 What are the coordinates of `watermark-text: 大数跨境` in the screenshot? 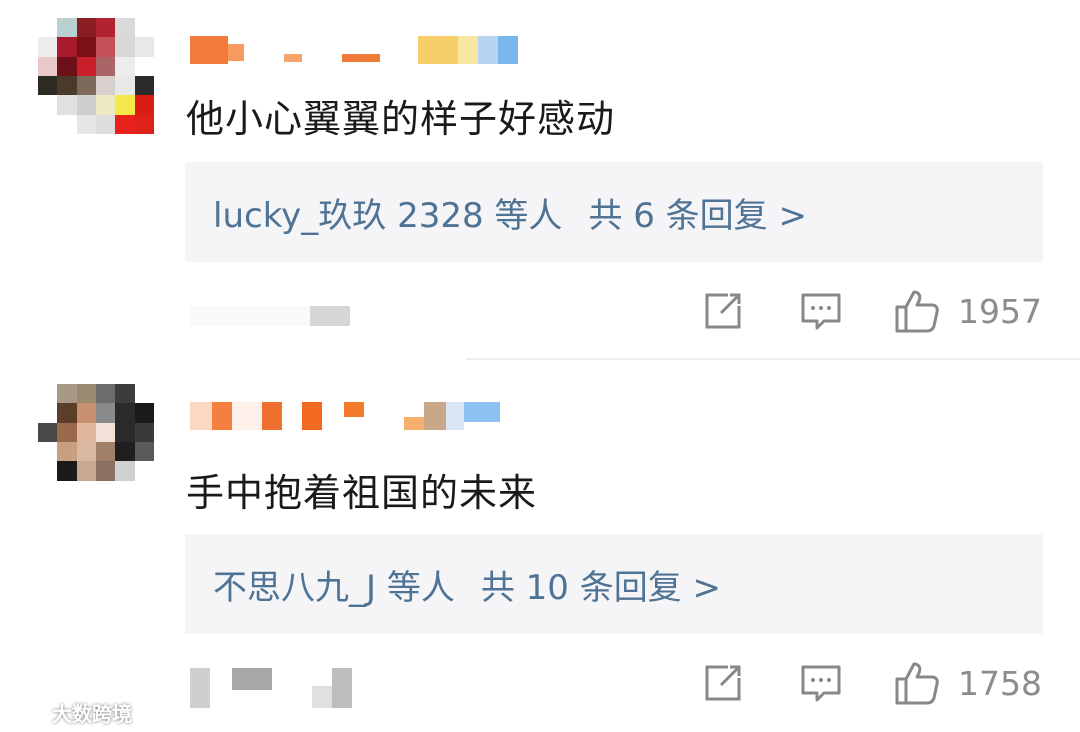 It's located at (92, 713).